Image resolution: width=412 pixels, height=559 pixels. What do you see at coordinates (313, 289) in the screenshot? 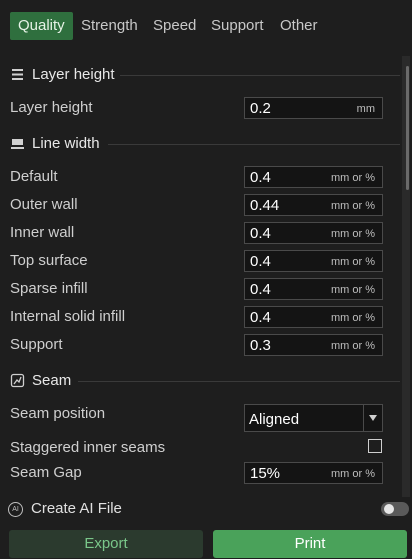
I see `sparse-infill-field: 0.4 mm or %` at bounding box center [313, 289].